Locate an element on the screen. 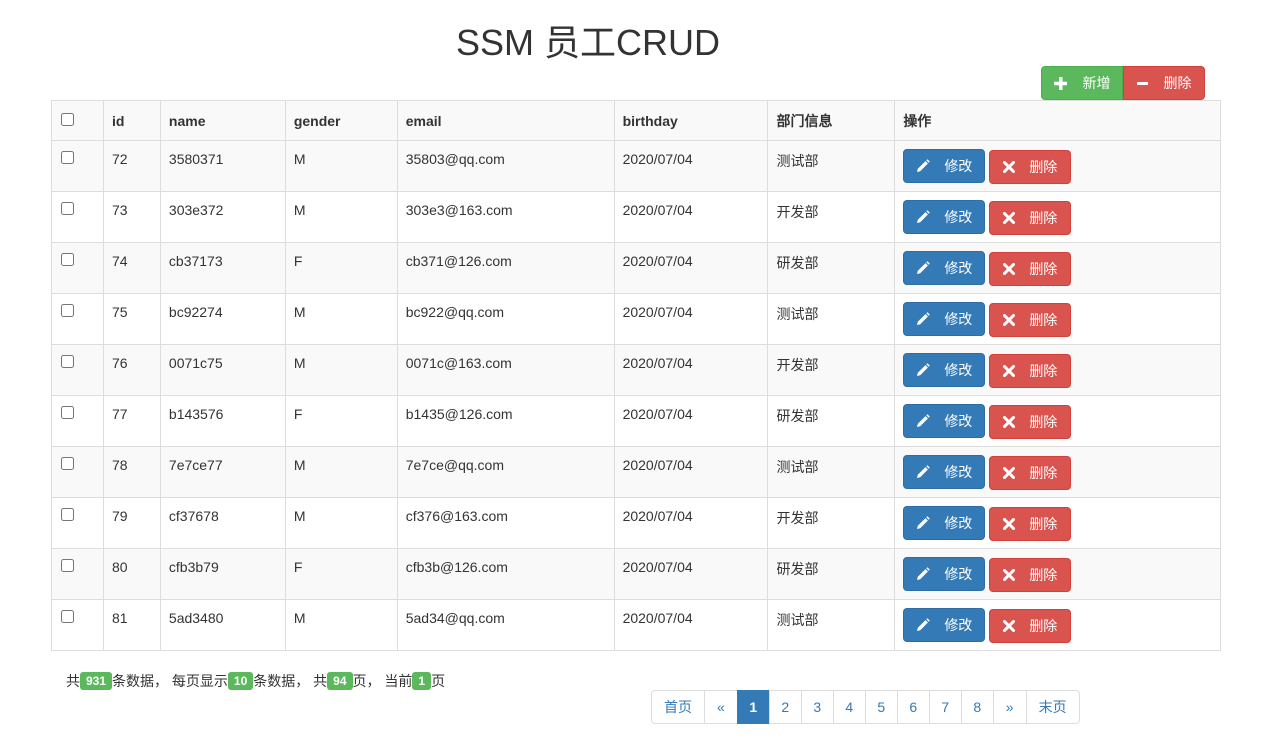 Image resolution: width=1280 pixels, height=755 pixels. cell-email: cb371@126.com is located at coordinates (505, 268).